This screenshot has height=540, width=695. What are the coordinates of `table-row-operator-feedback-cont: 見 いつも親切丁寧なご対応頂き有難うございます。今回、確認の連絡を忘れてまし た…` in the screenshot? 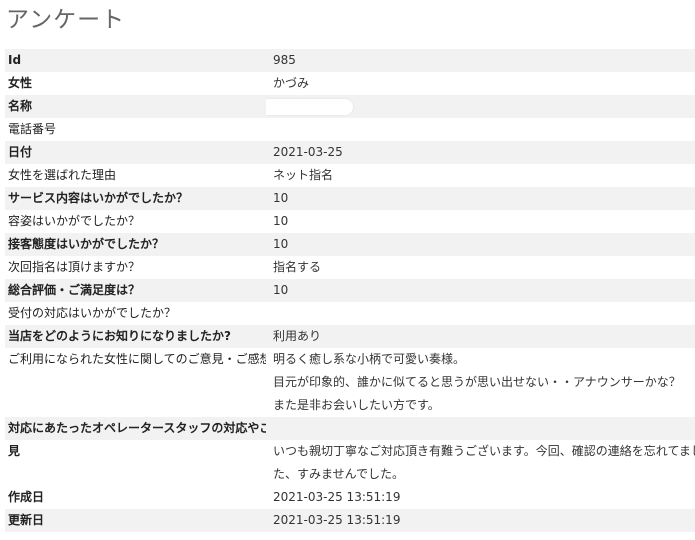 It's located at (350, 463).